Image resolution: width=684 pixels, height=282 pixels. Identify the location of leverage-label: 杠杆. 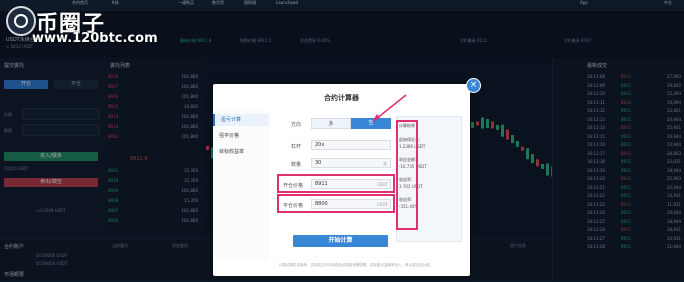
(296, 147).